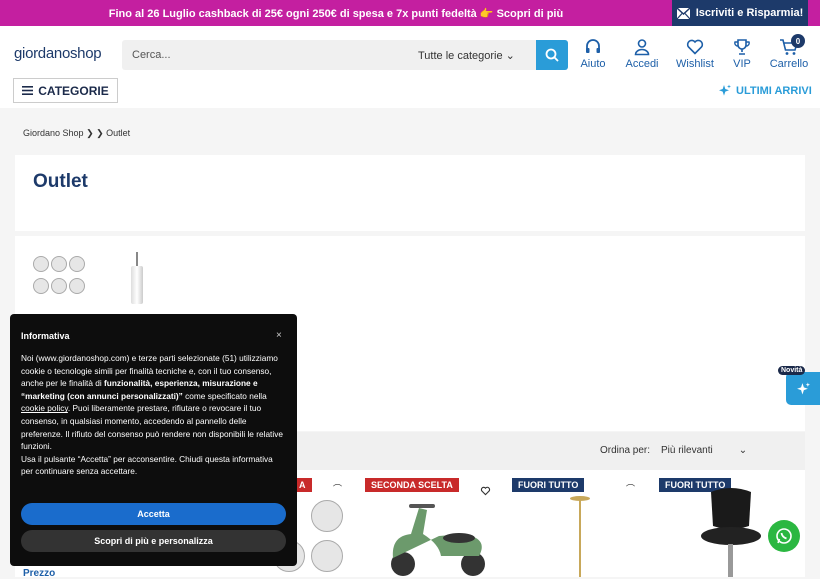  What do you see at coordinates (39, 573) in the screenshot?
I see `price-filter-label: Prezzo` at bounding box center [39, 573].